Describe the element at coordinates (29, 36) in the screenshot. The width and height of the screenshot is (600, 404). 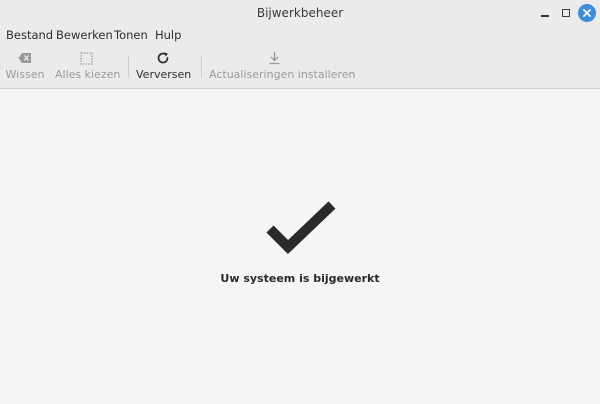
I see `menu-bestand: Bestand` at that location.